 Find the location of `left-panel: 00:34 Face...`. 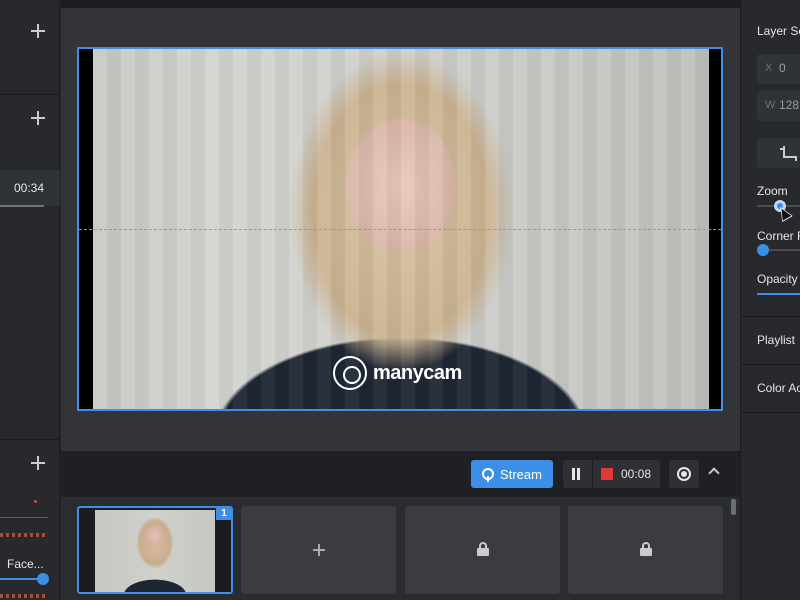

left-panel: 00:34 Face... is located at coordinates (30, 300).